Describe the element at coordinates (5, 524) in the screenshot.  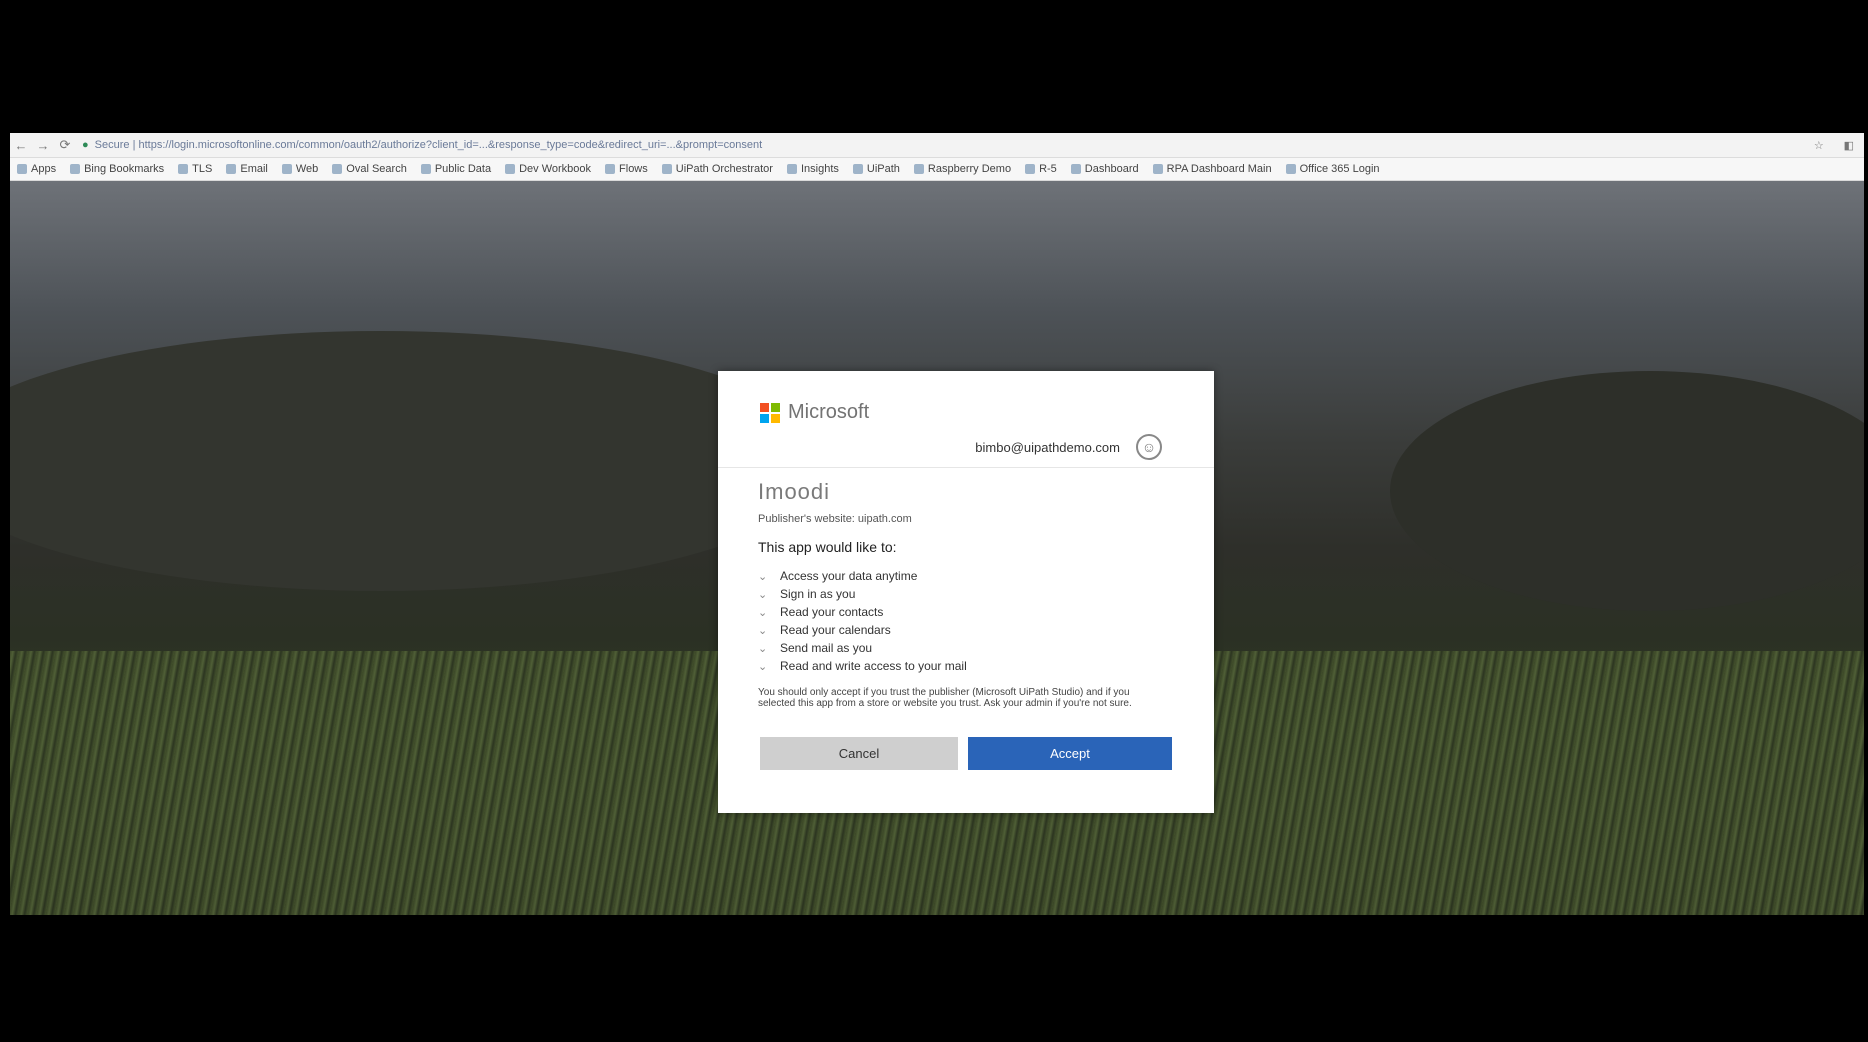
I see `video-letterbox-left` at that location.